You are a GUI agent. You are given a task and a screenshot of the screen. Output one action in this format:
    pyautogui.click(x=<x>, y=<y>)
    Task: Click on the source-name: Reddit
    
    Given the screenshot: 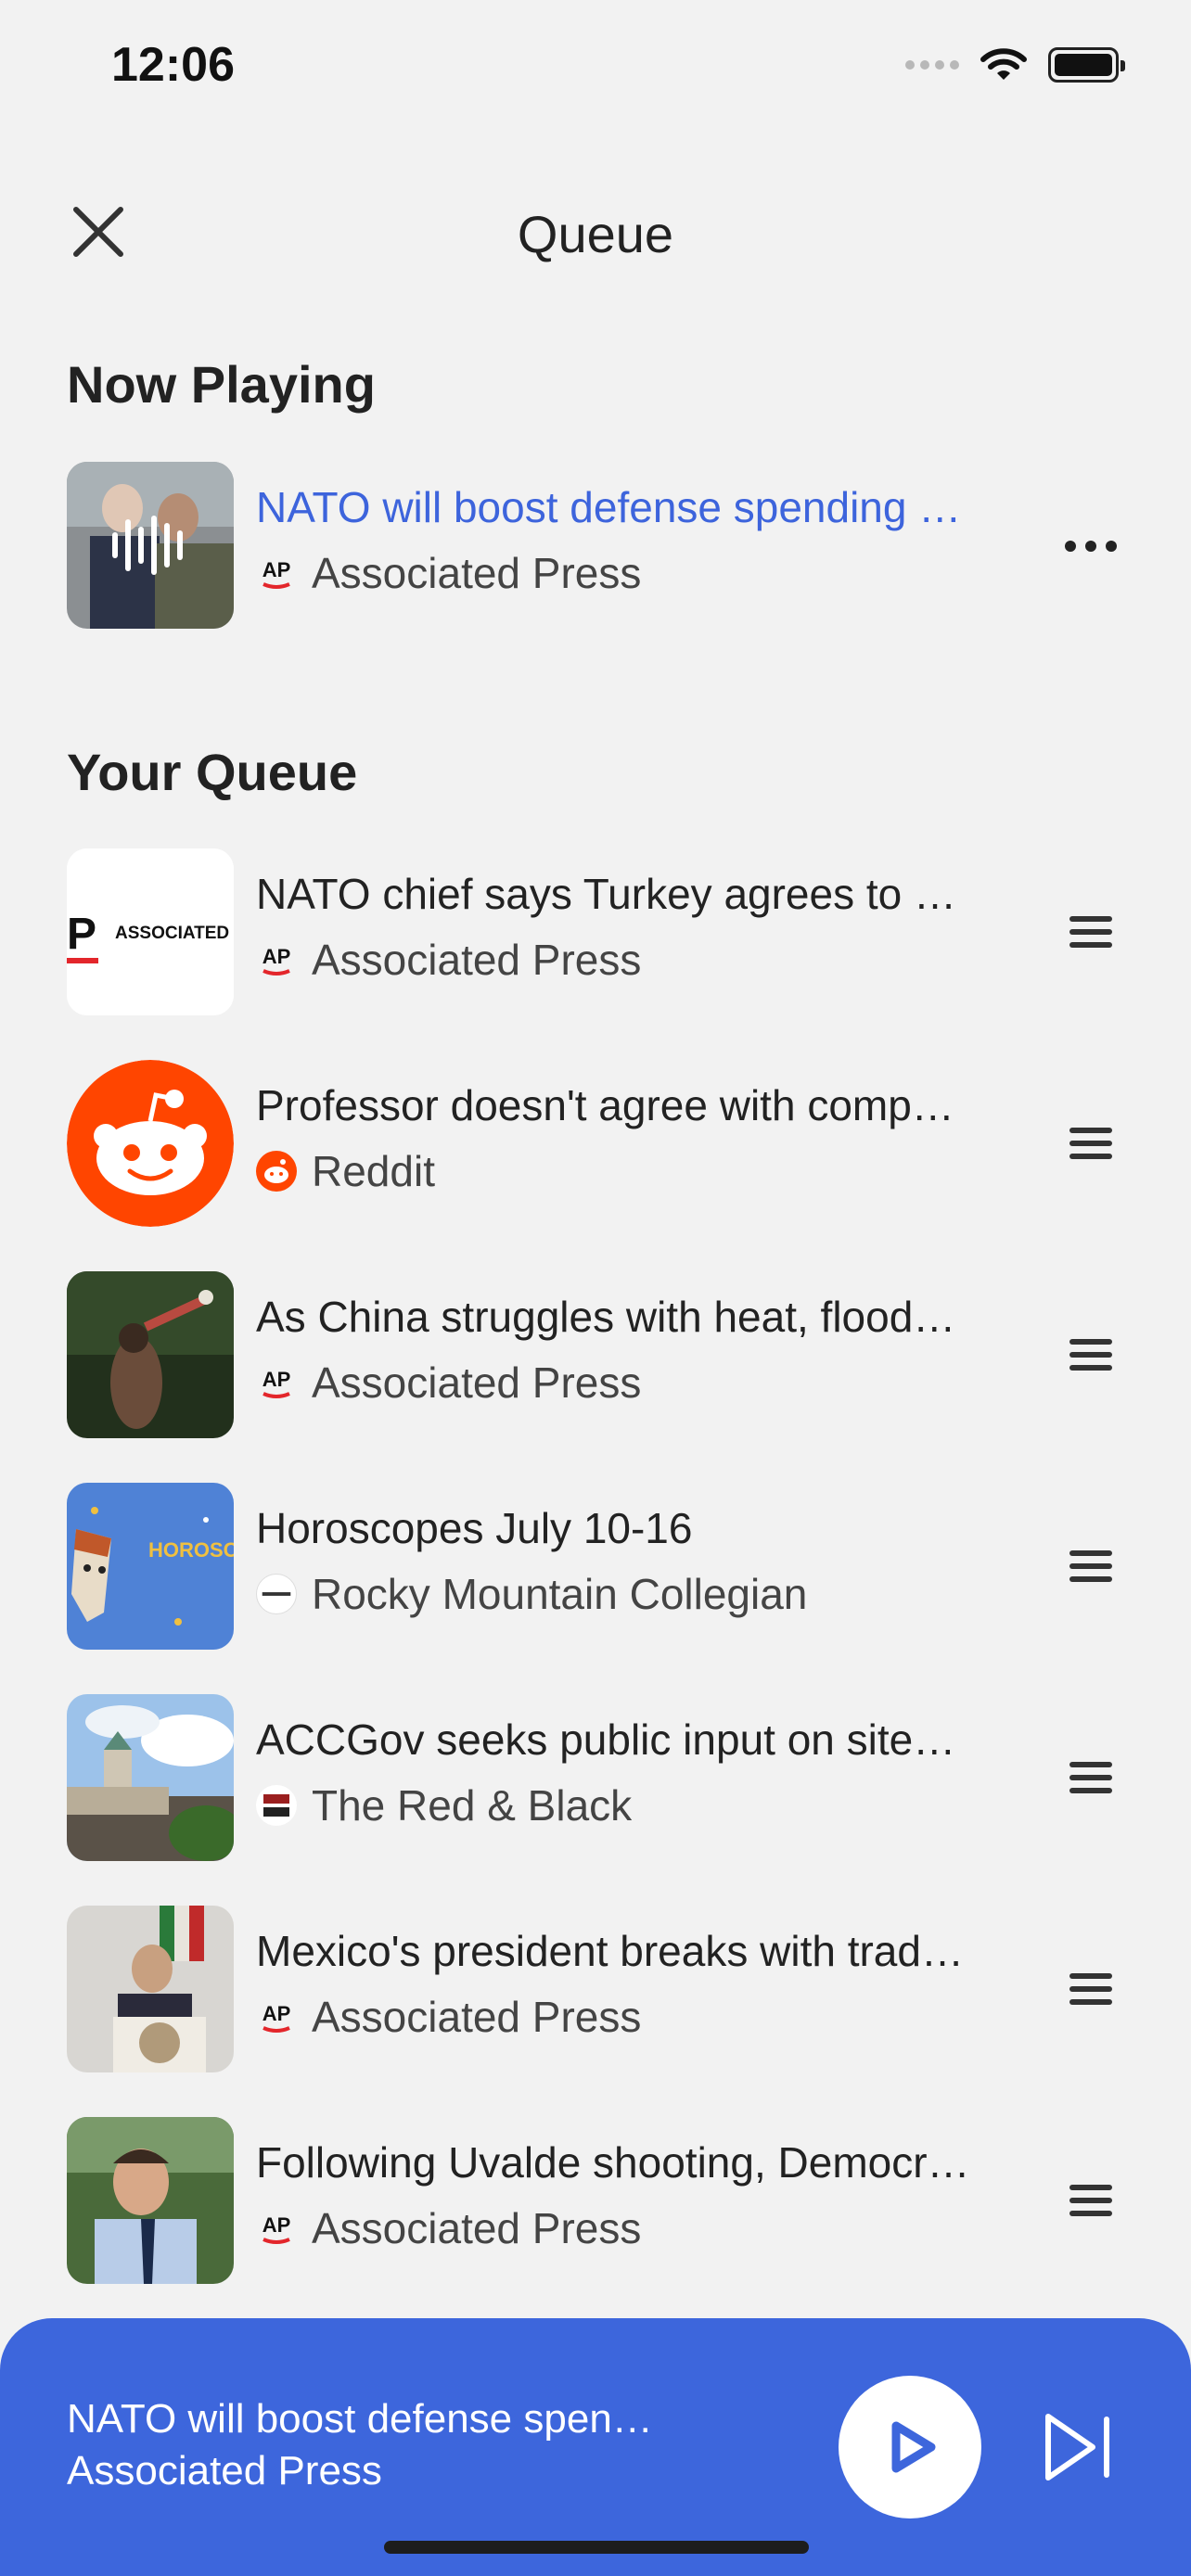 What is the action you would take?
    pyautogui.click(x=373, y=1171)
    